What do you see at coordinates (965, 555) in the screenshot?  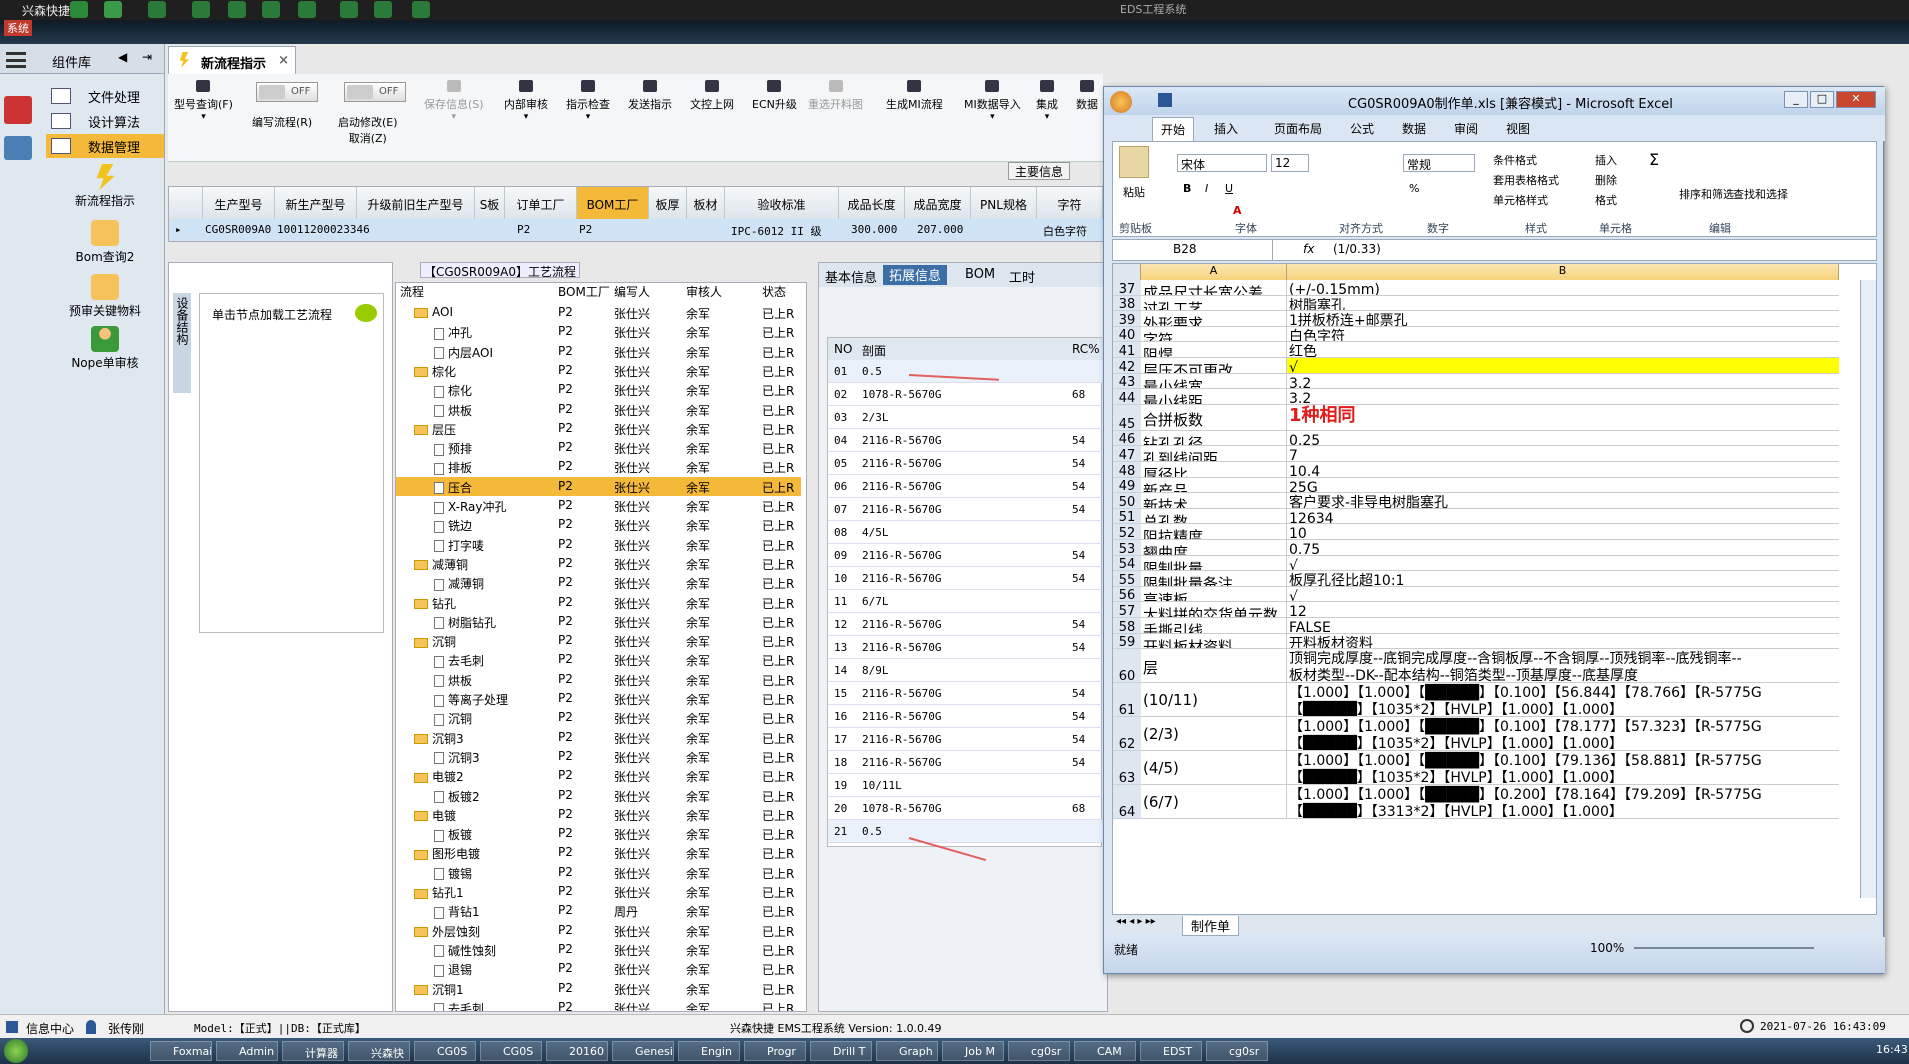 I see `table-row: 09 2116-R-5670G 54` at bounding box center [965, 555].